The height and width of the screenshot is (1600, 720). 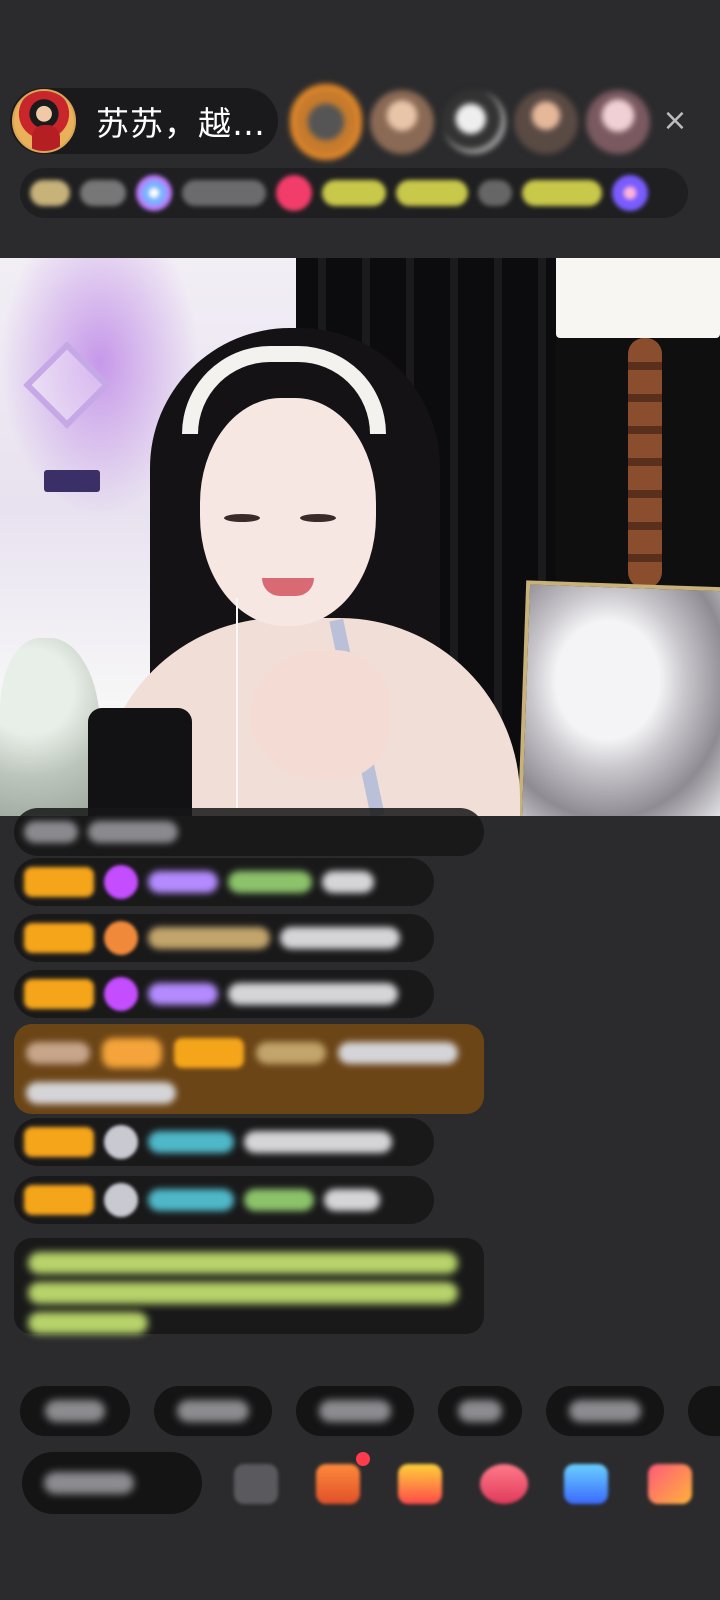 I want to click on gift-box-icon, so click(x=338, y=1484).